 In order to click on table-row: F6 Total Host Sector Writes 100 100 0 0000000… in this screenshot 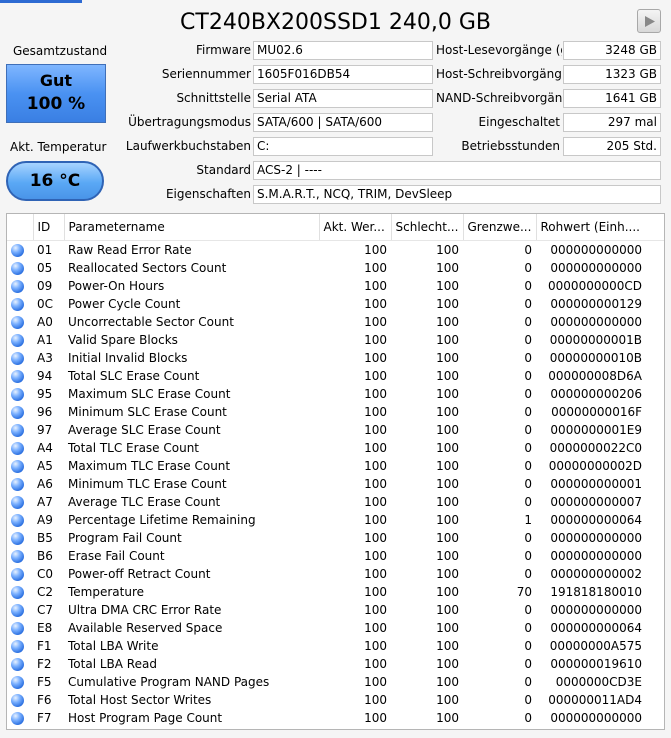, I will do `click(335, 700)`.